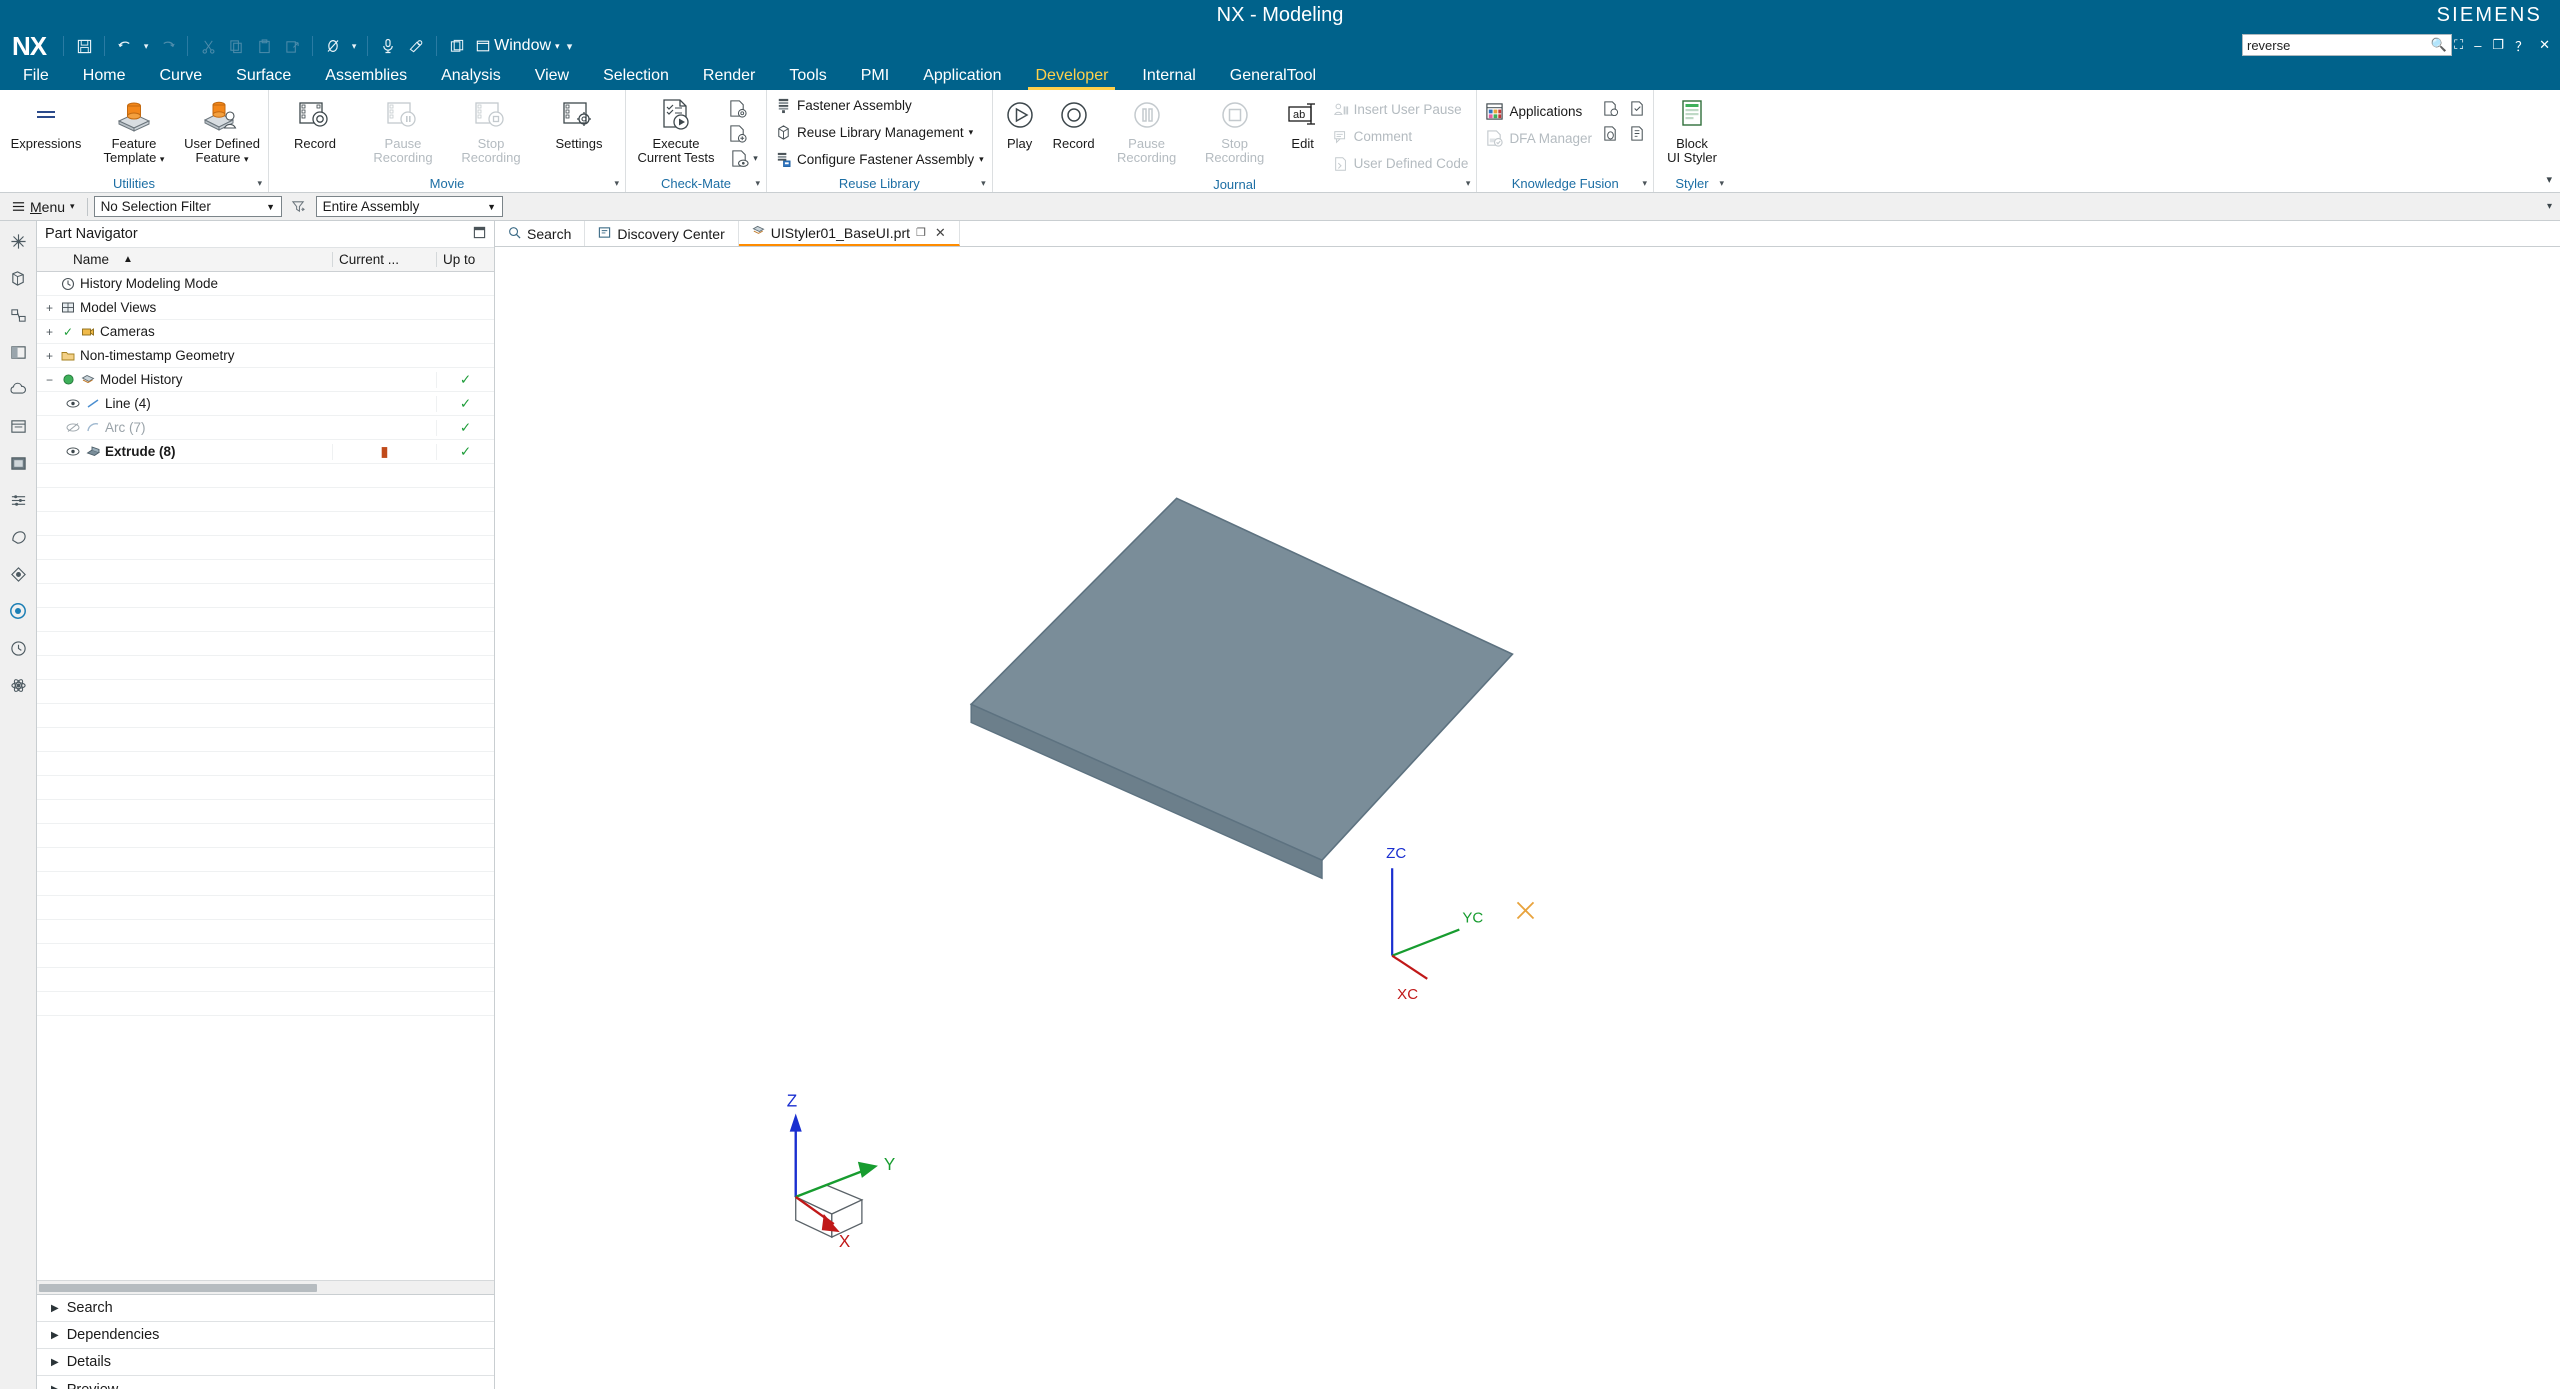 This screenshot has width=2560, height=1389. Describe the element at coordinates (315, 122) in the screenshot. I see `movie-record-button: Record` at that location.